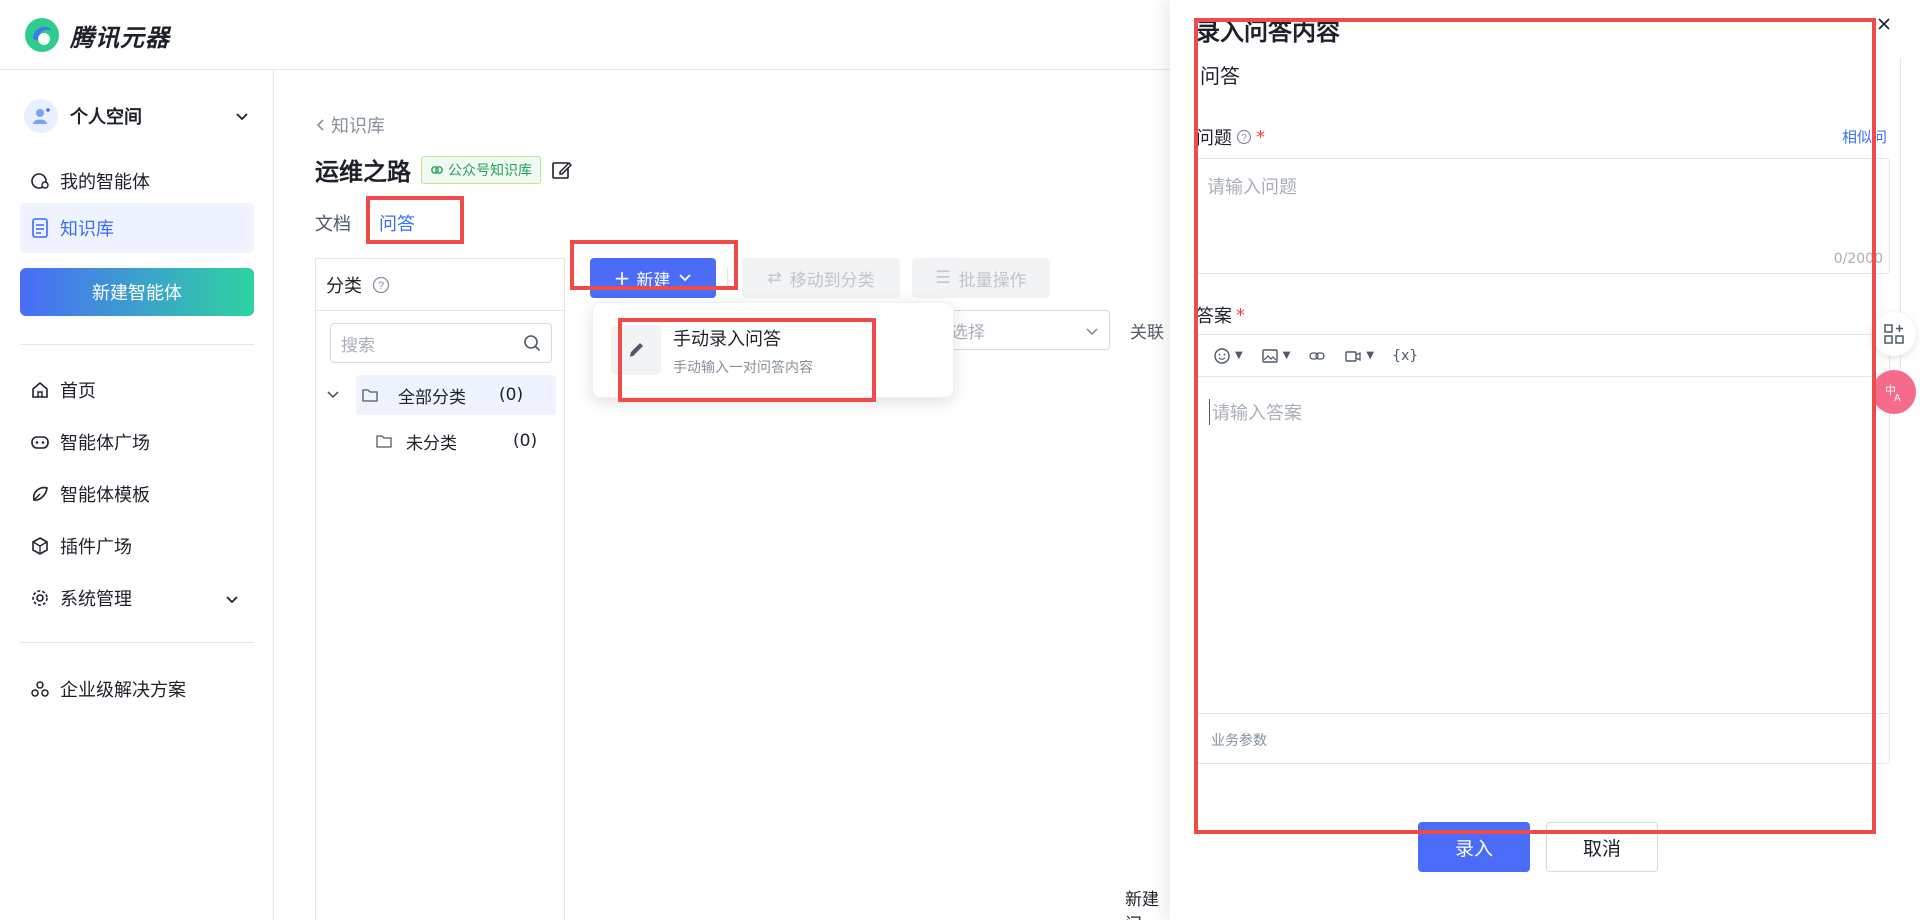 This screenshot has width=1920, height=920. I want to click on new-dropdown-menu: 手动录入问答 手动输入一对问答内容, so click(773, 350).